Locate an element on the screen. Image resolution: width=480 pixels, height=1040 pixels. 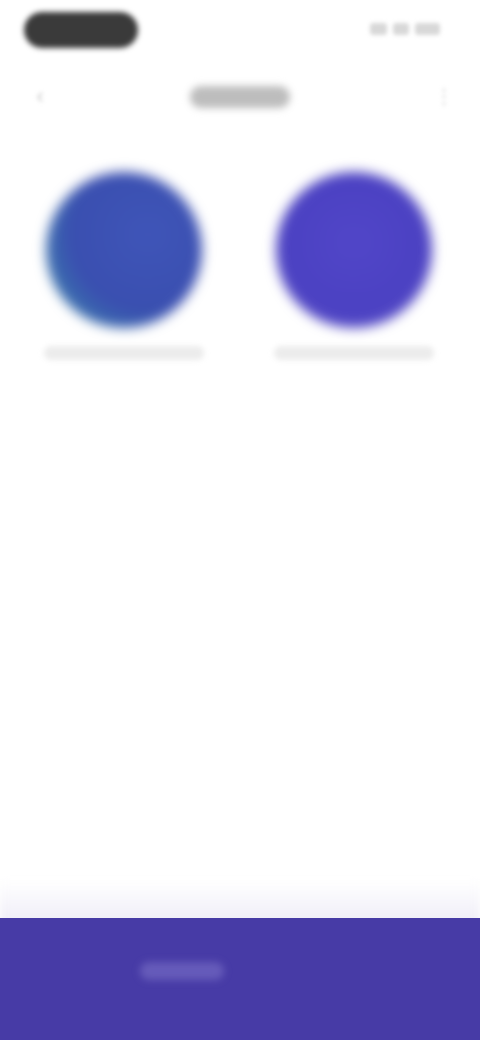
page-title is located at coordinates (240, 97).